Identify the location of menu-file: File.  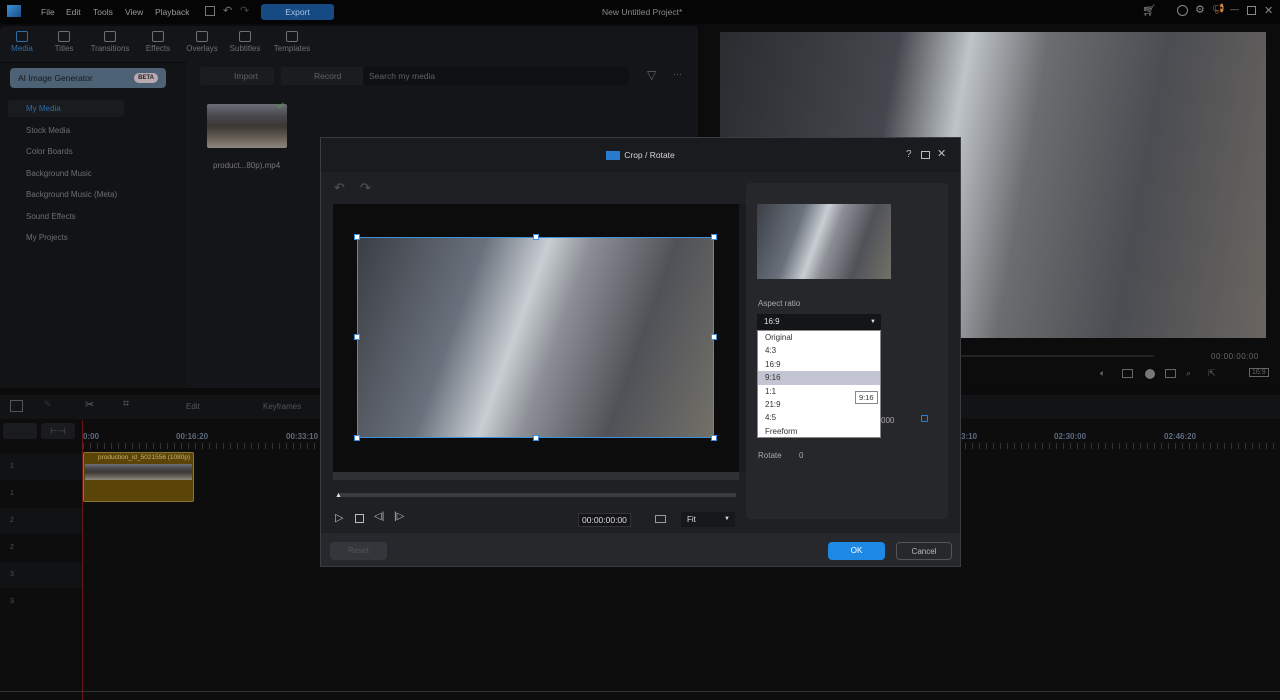
(48, 12).